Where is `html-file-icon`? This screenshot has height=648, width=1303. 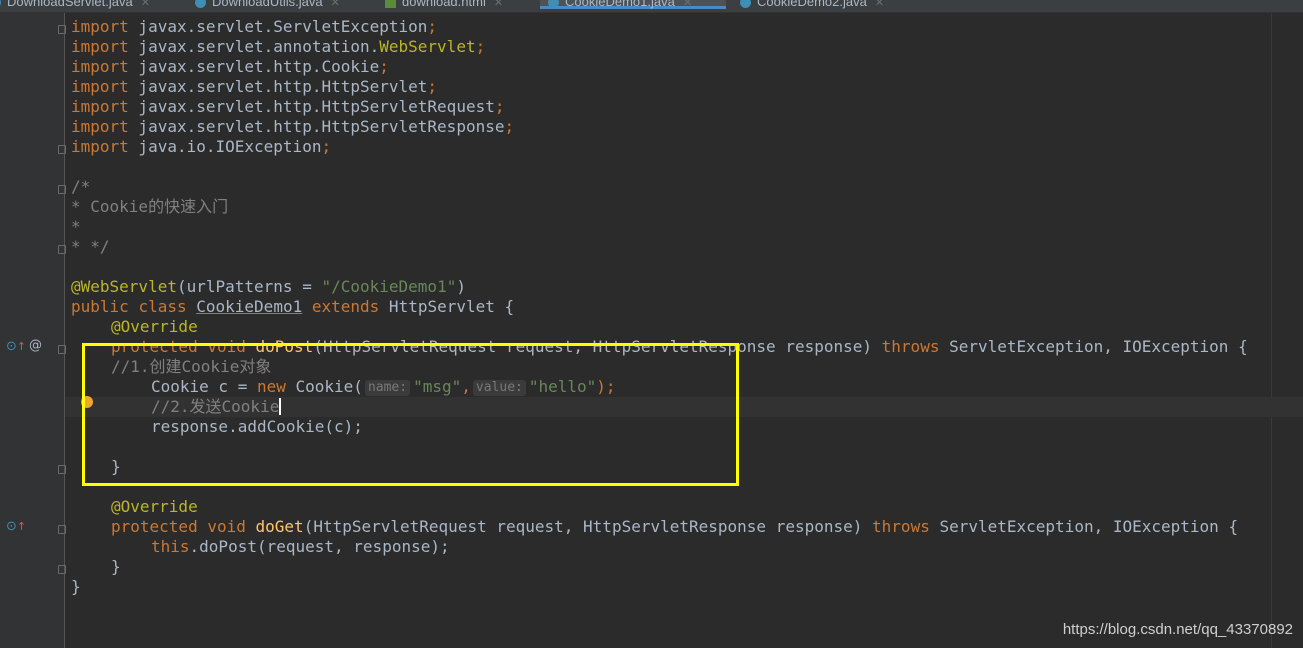 html-file-icon is located at coordinates (390, 4).